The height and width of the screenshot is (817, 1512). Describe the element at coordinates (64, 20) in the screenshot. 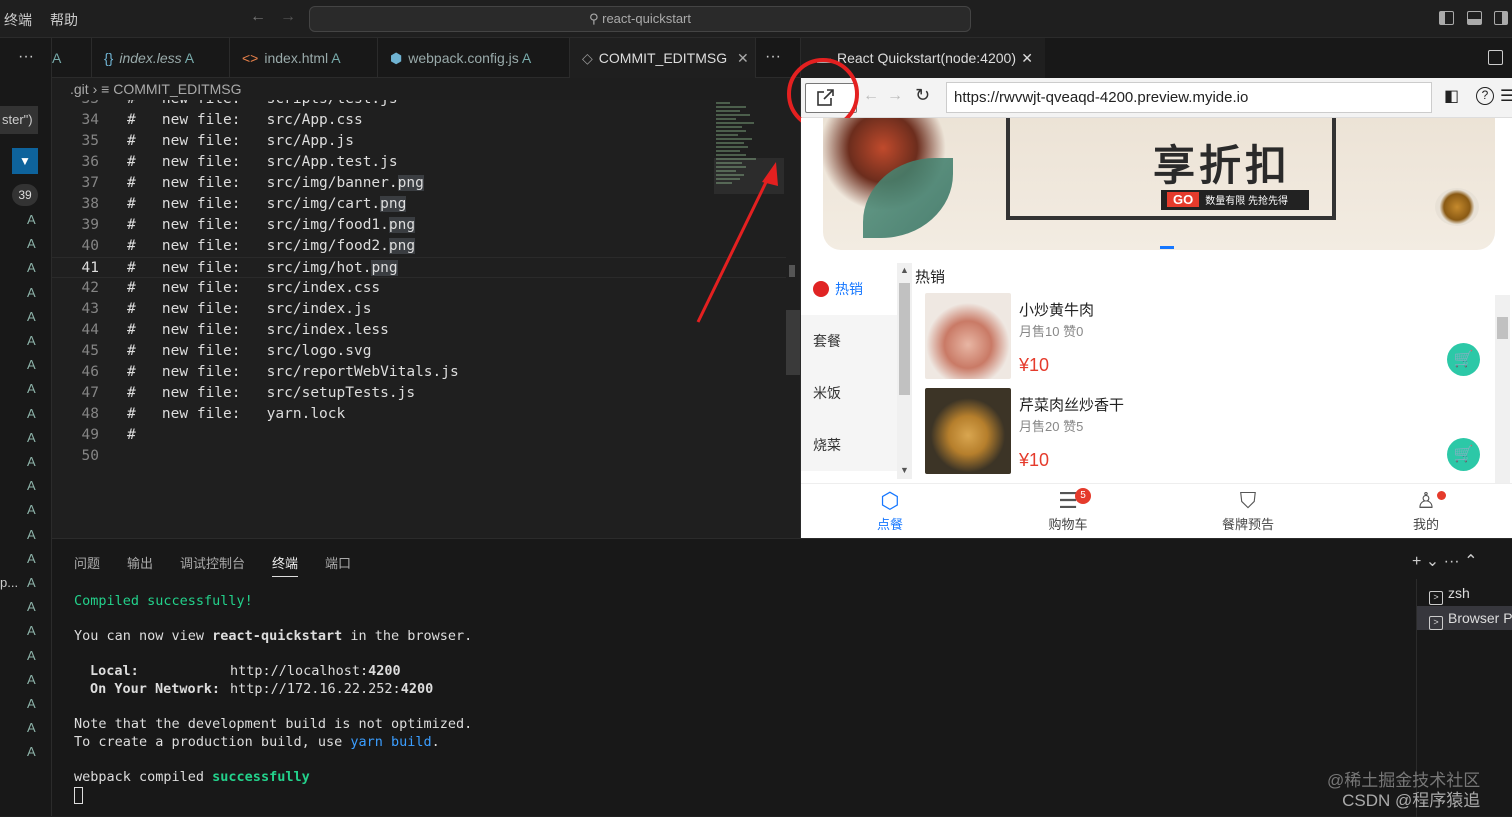

I see `menu-help: 帮助` at that location.